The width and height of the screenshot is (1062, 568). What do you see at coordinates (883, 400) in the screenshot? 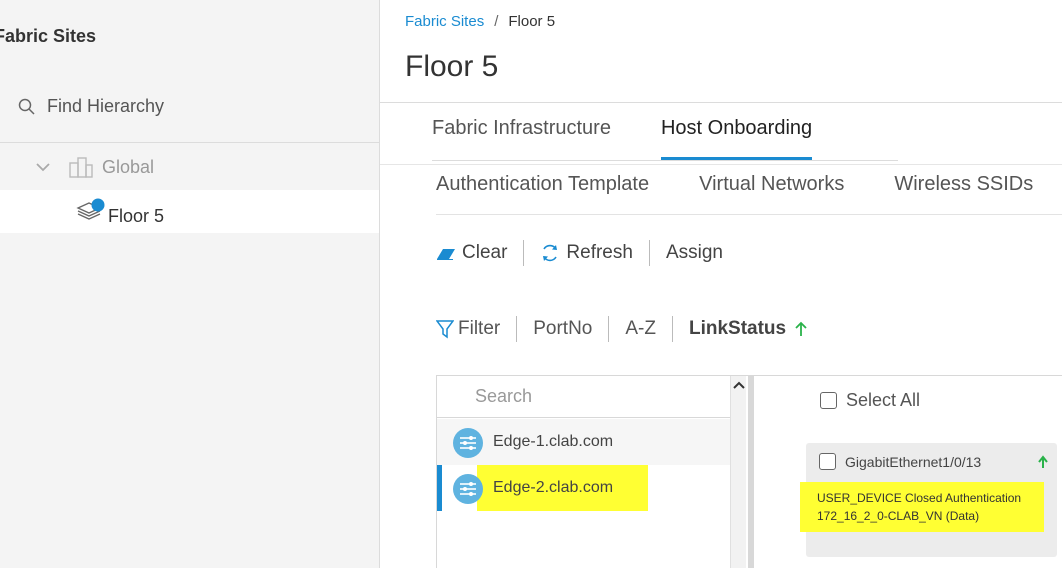
I see `select-all-label: Select All` at bounding box center [883, 400].